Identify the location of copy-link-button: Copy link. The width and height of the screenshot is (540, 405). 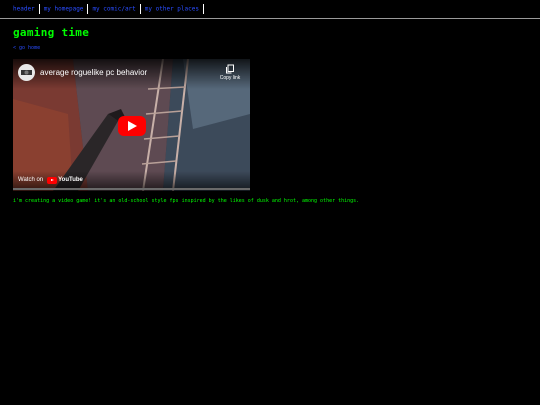
(230, 72).